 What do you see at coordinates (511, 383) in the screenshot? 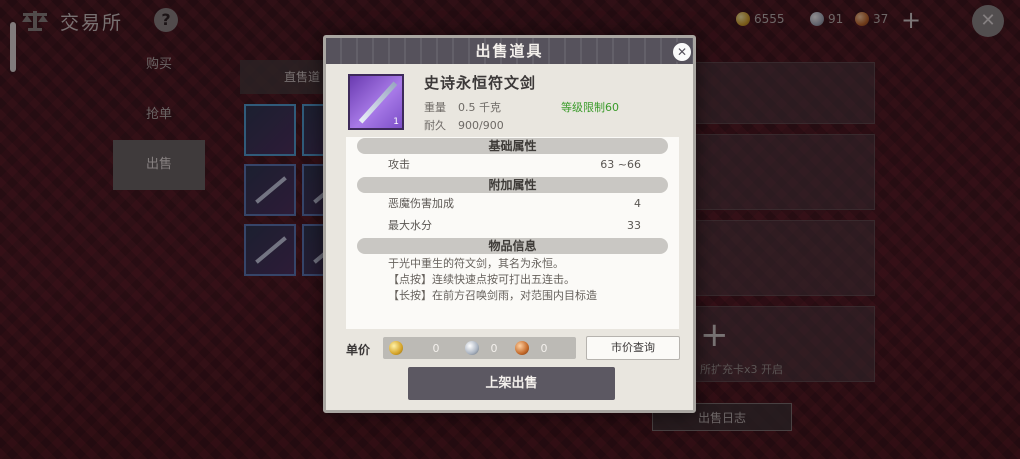
I see `list-for-sale-button: 上架出售` at bounding box center [511, 383].